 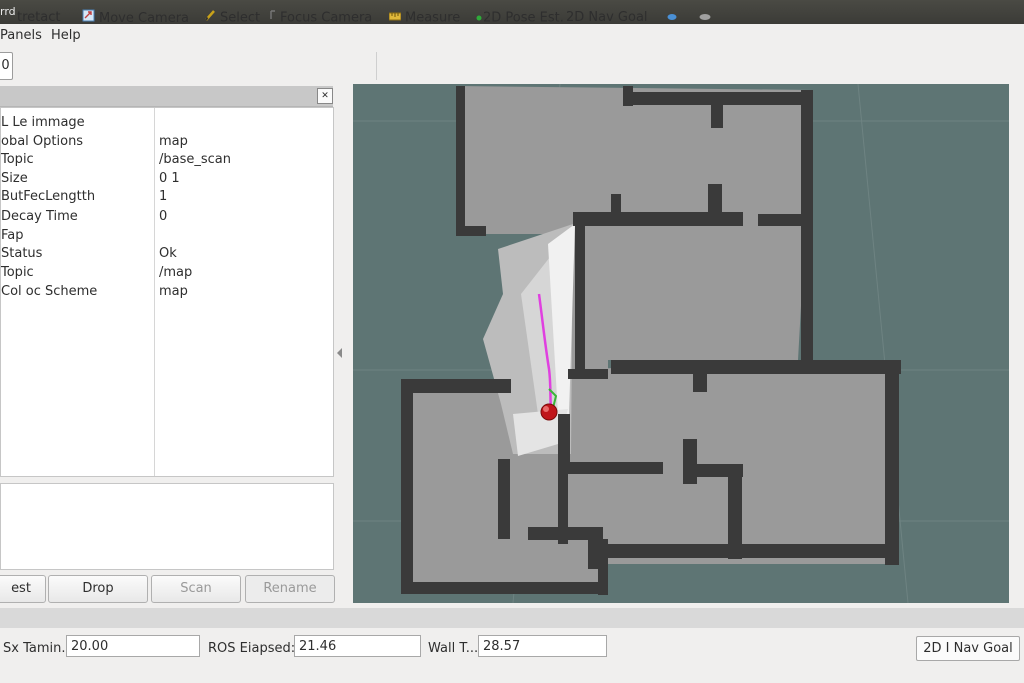 What do you see at coordinates (433, 18) in the screenshot?
I see `measure-label: Measure` at bounding box center [433, 18].